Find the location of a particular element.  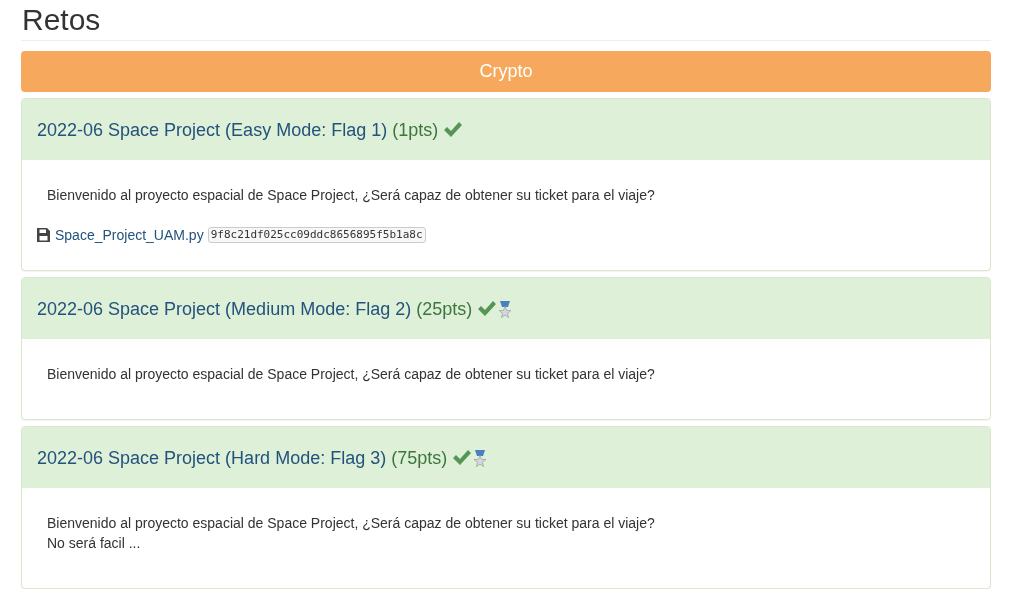

points-label: (75pts) is located at coordinates (419, 458).